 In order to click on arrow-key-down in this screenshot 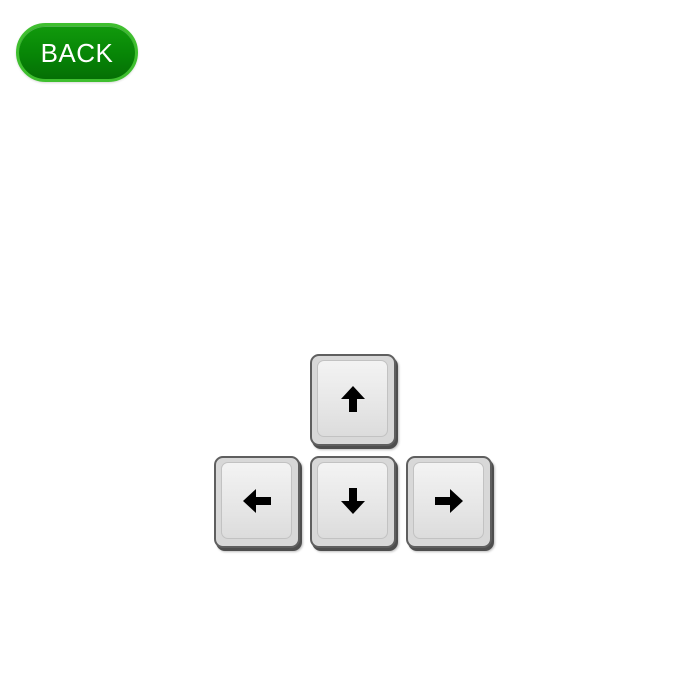, I will do `click(353, 502)`.